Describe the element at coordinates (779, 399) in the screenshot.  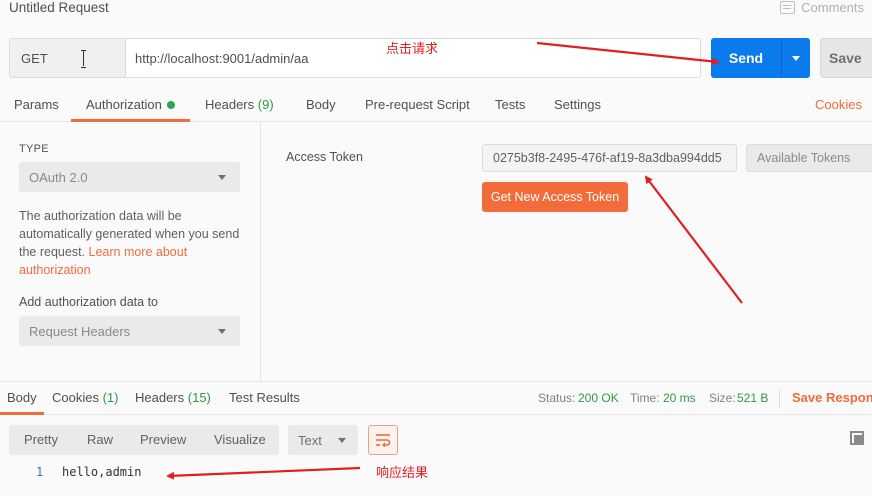
I see `divider` at that location.